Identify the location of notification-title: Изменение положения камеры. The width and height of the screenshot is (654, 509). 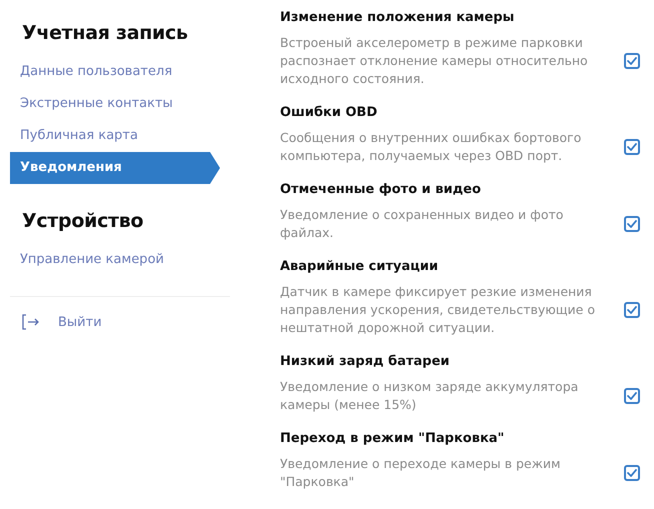
(398, 18).